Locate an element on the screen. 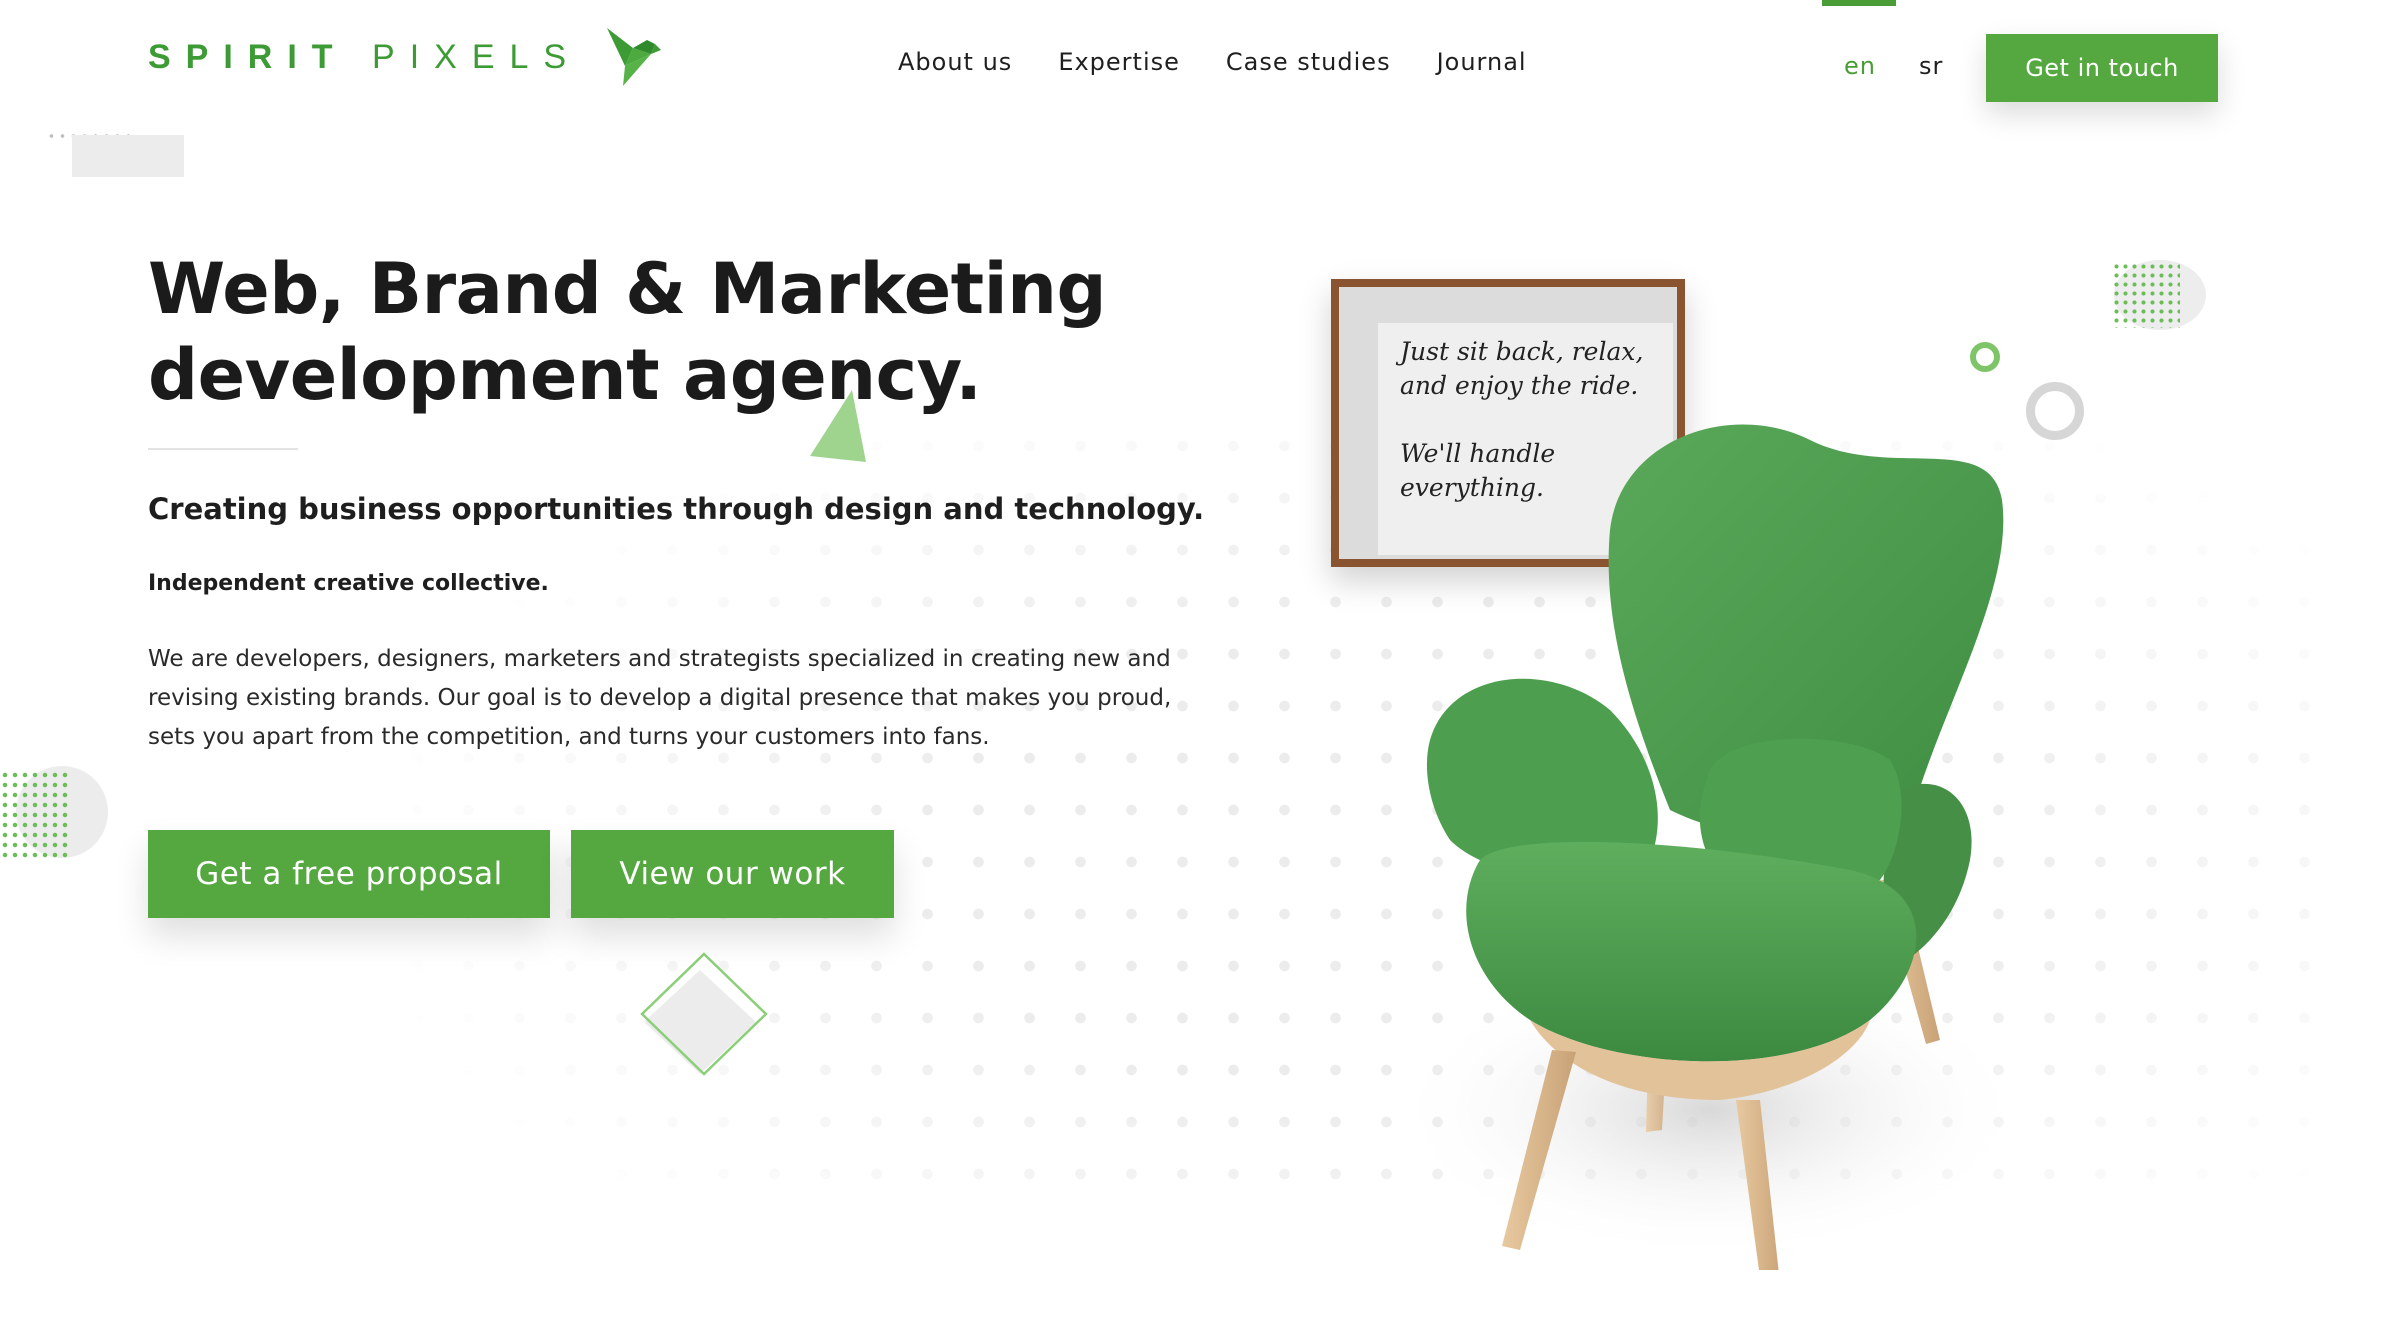  gray-rectangle-decoration is located at coordinates (128, 156).